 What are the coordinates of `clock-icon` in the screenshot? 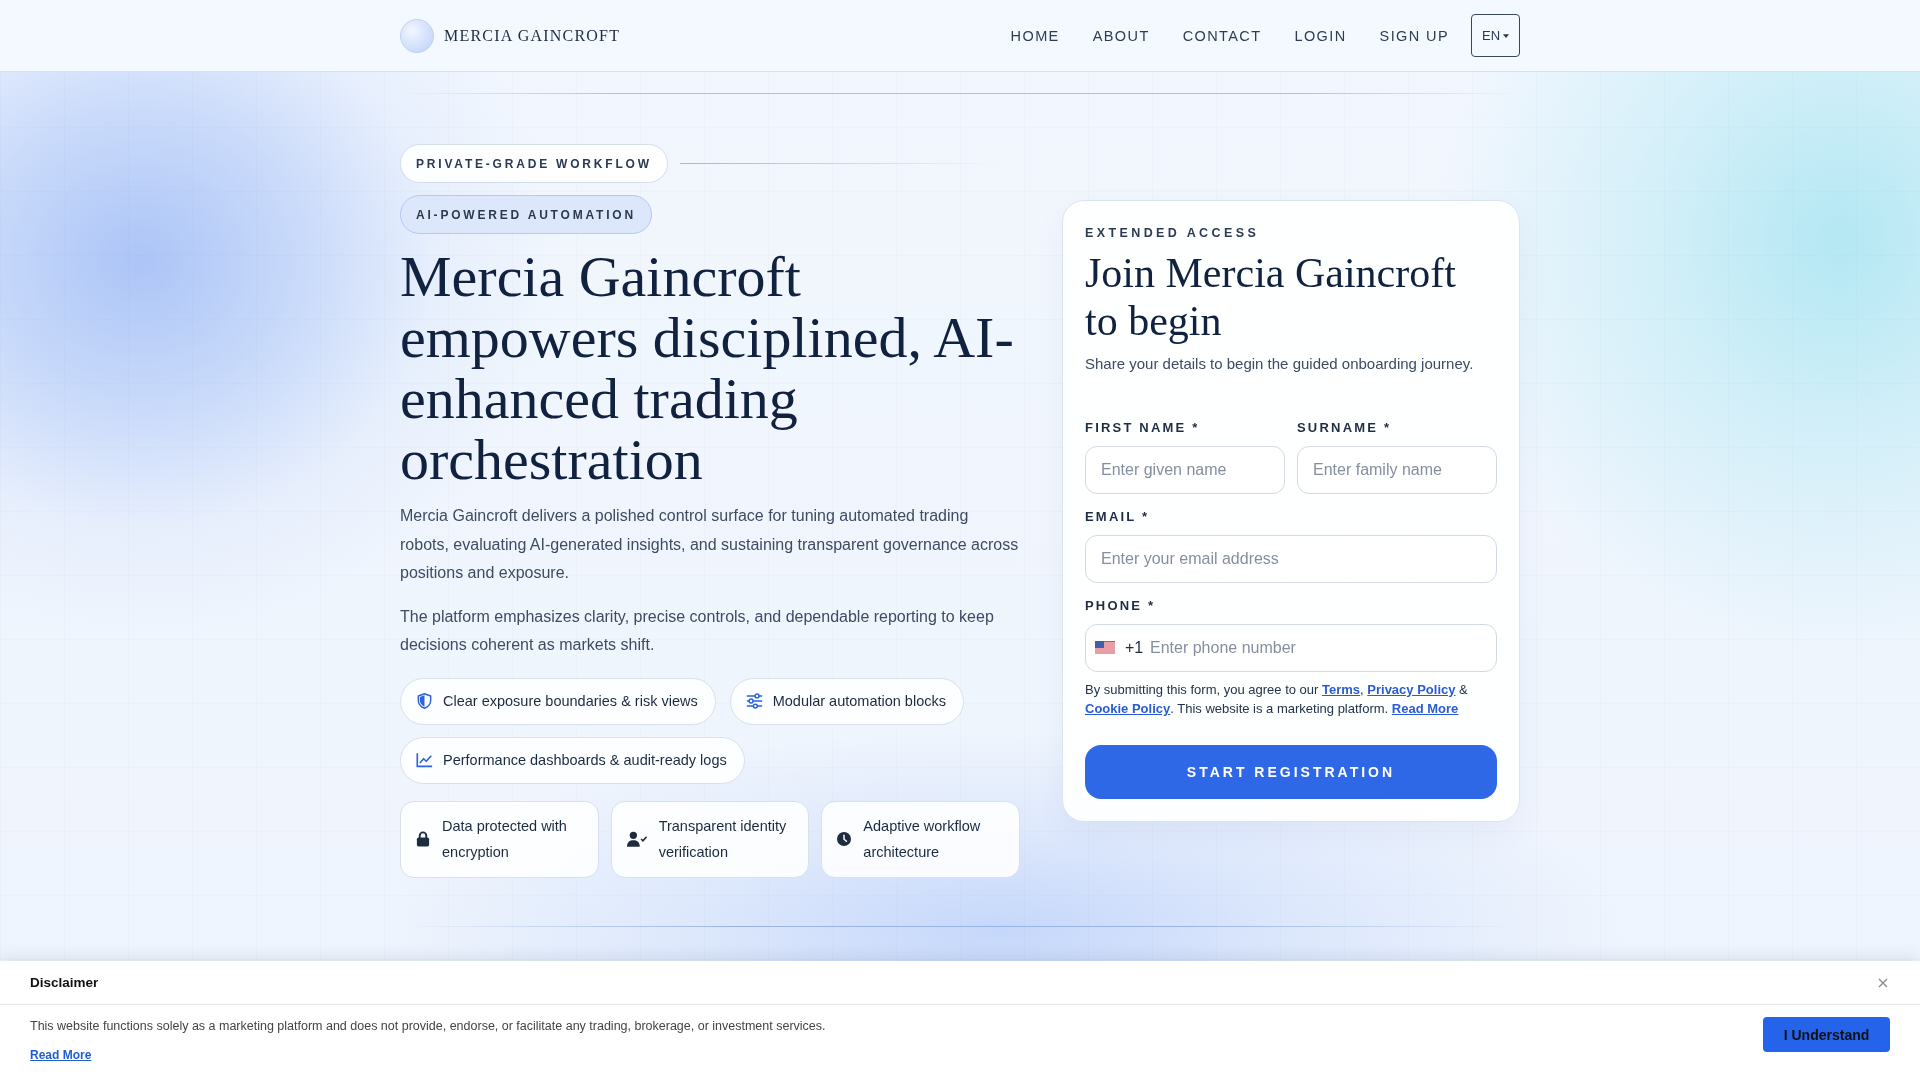 It's located at (844, 839).